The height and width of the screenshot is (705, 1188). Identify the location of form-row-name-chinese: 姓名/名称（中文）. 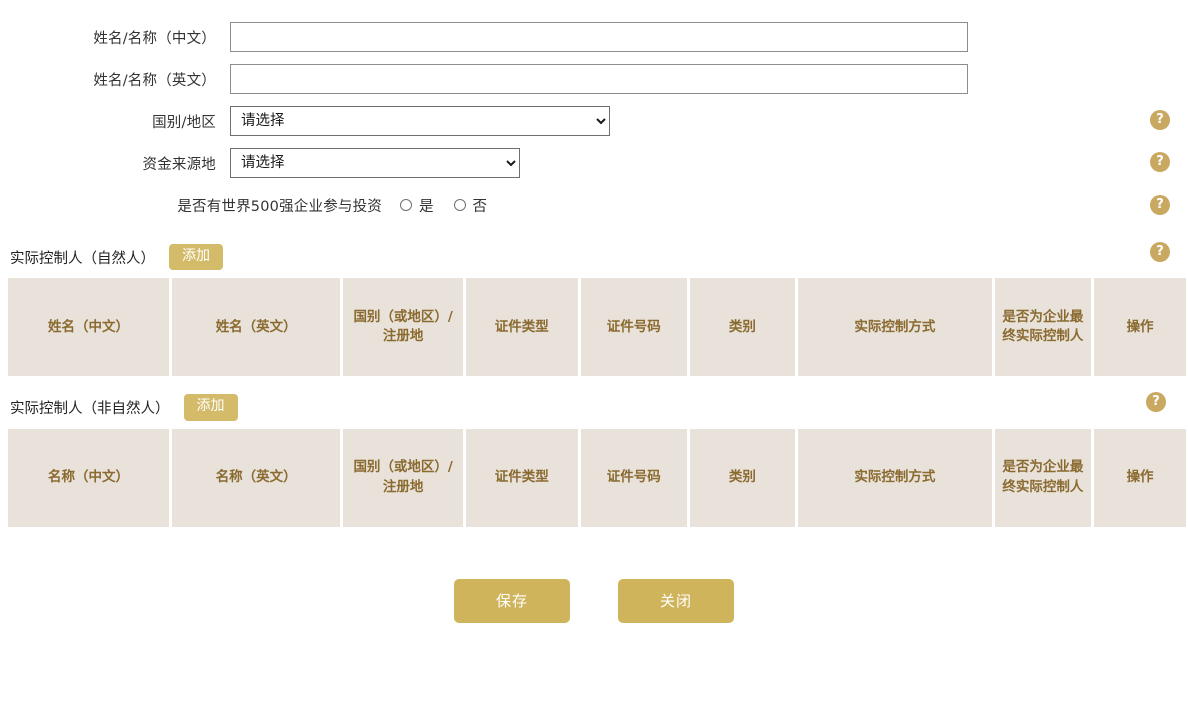
(594, 37).